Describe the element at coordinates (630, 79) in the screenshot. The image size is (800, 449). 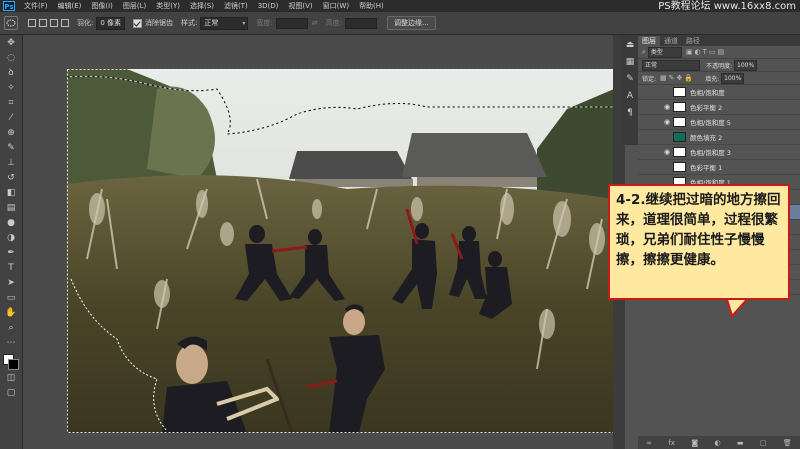
I see `brush-panel-icon: ✎` at that location.